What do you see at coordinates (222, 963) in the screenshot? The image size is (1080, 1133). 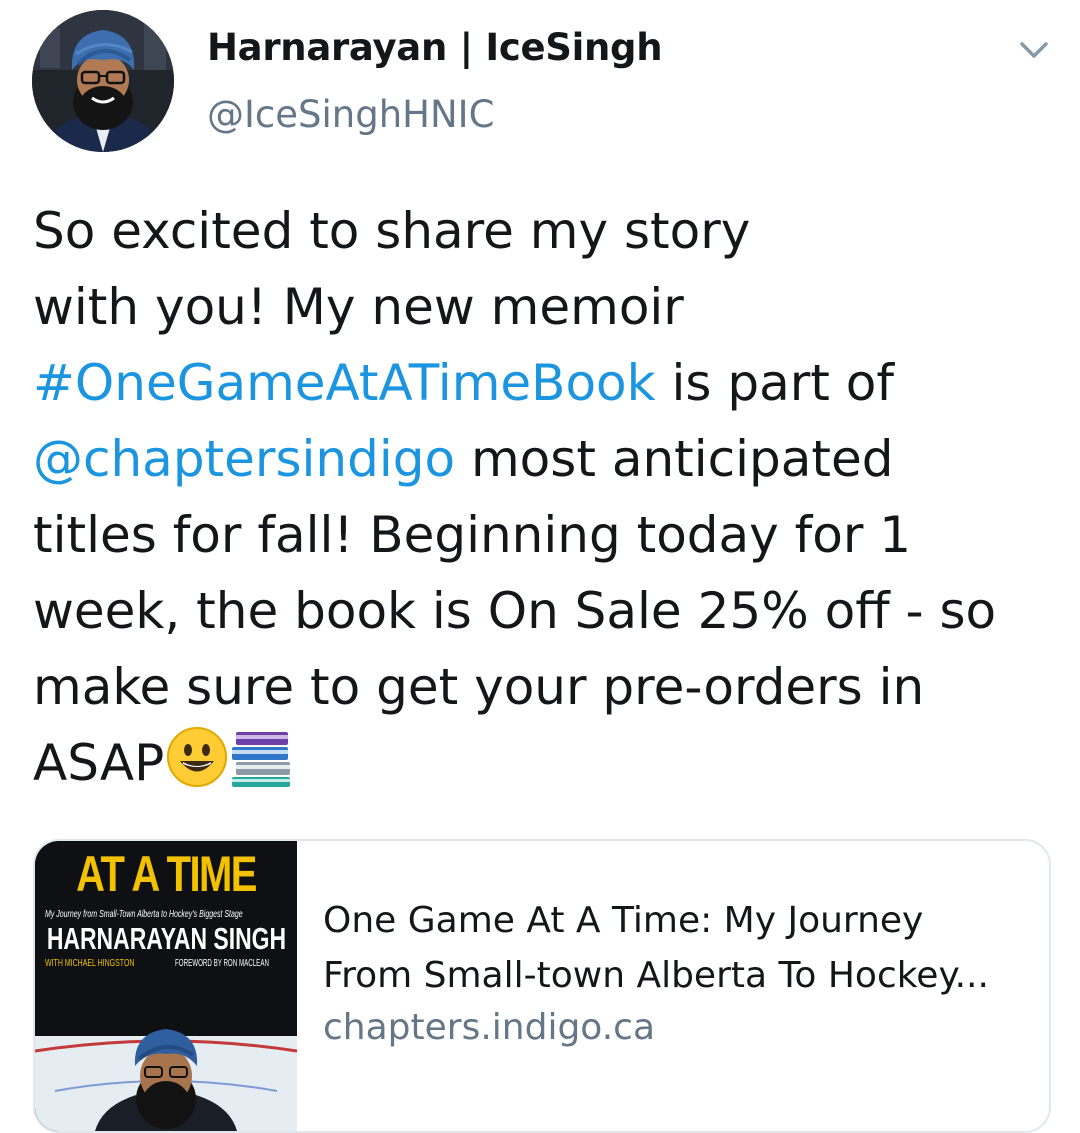 I see `book-cover-foreword-line: FOREWORD BY RON MACLEAN` at bounding box center [222, 963].